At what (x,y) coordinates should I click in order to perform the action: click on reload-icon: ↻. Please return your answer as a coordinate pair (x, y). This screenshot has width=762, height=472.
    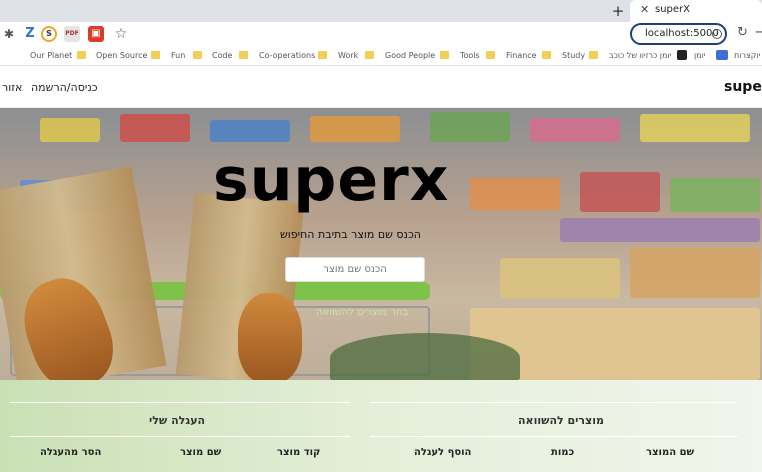
    Looking at the image, I should click on (742, 32).